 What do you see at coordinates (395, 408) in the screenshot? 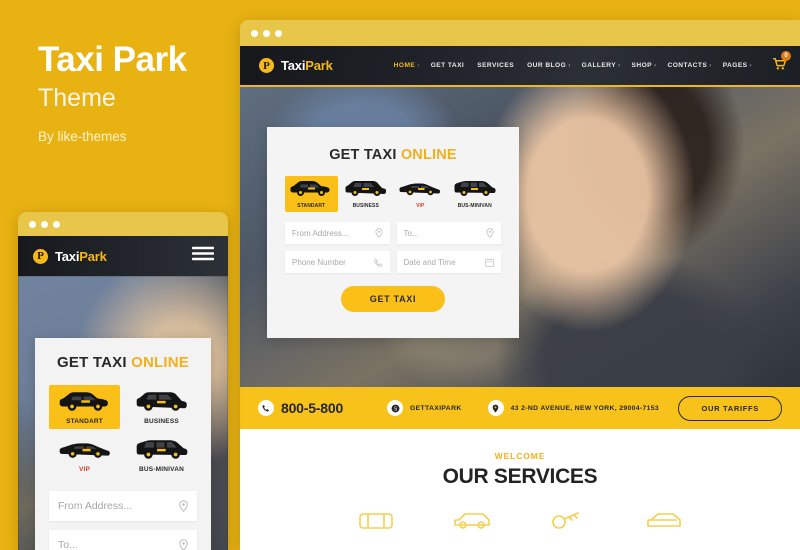
I see `skype-icon: S` at bounding box center [395, 408].